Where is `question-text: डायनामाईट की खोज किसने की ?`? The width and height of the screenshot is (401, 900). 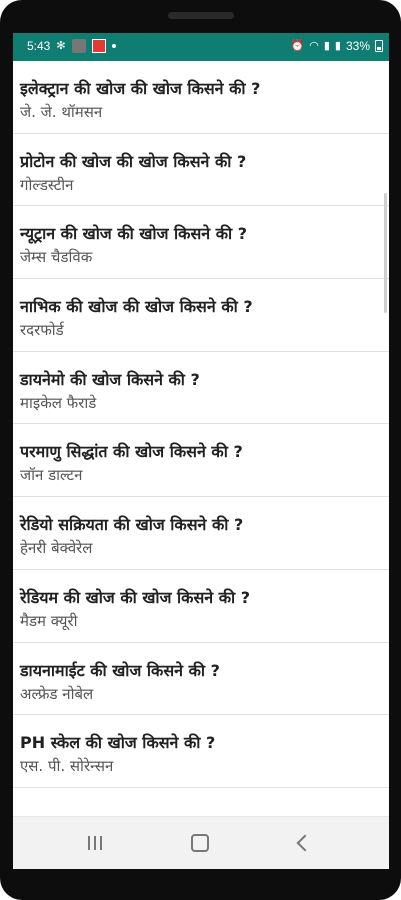 question-text: डायनामाईट की खोज किसने की ? is located at coordinates (120, 670).